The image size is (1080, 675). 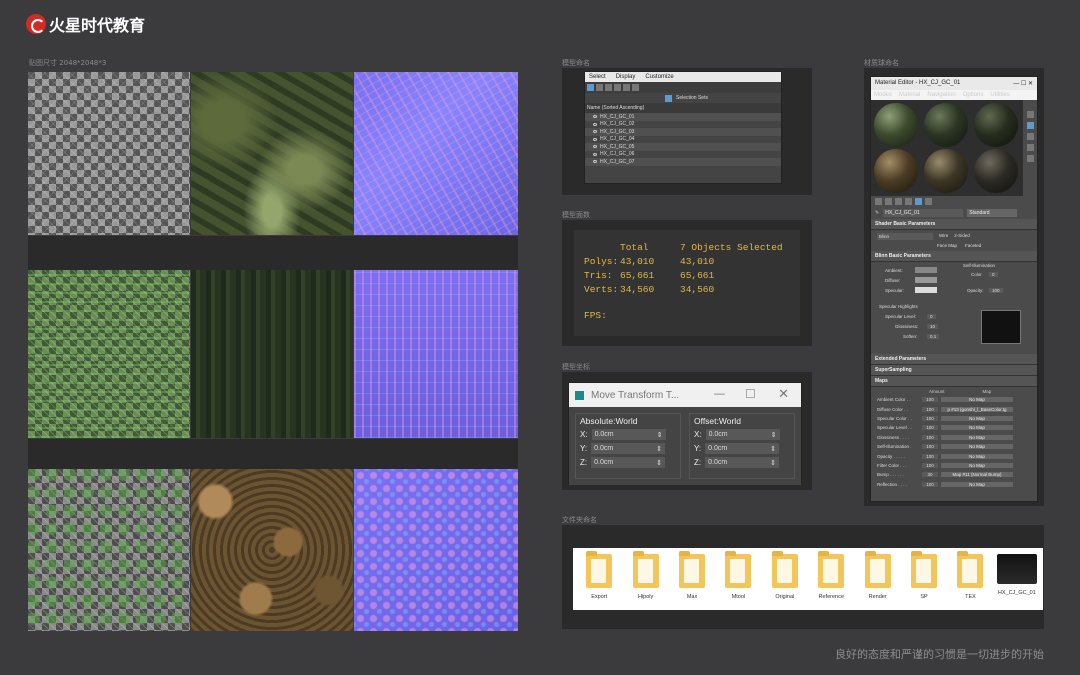 I want to click on blinn-rollout: Blinn Basic Parameters, so click(x=954, y=256).